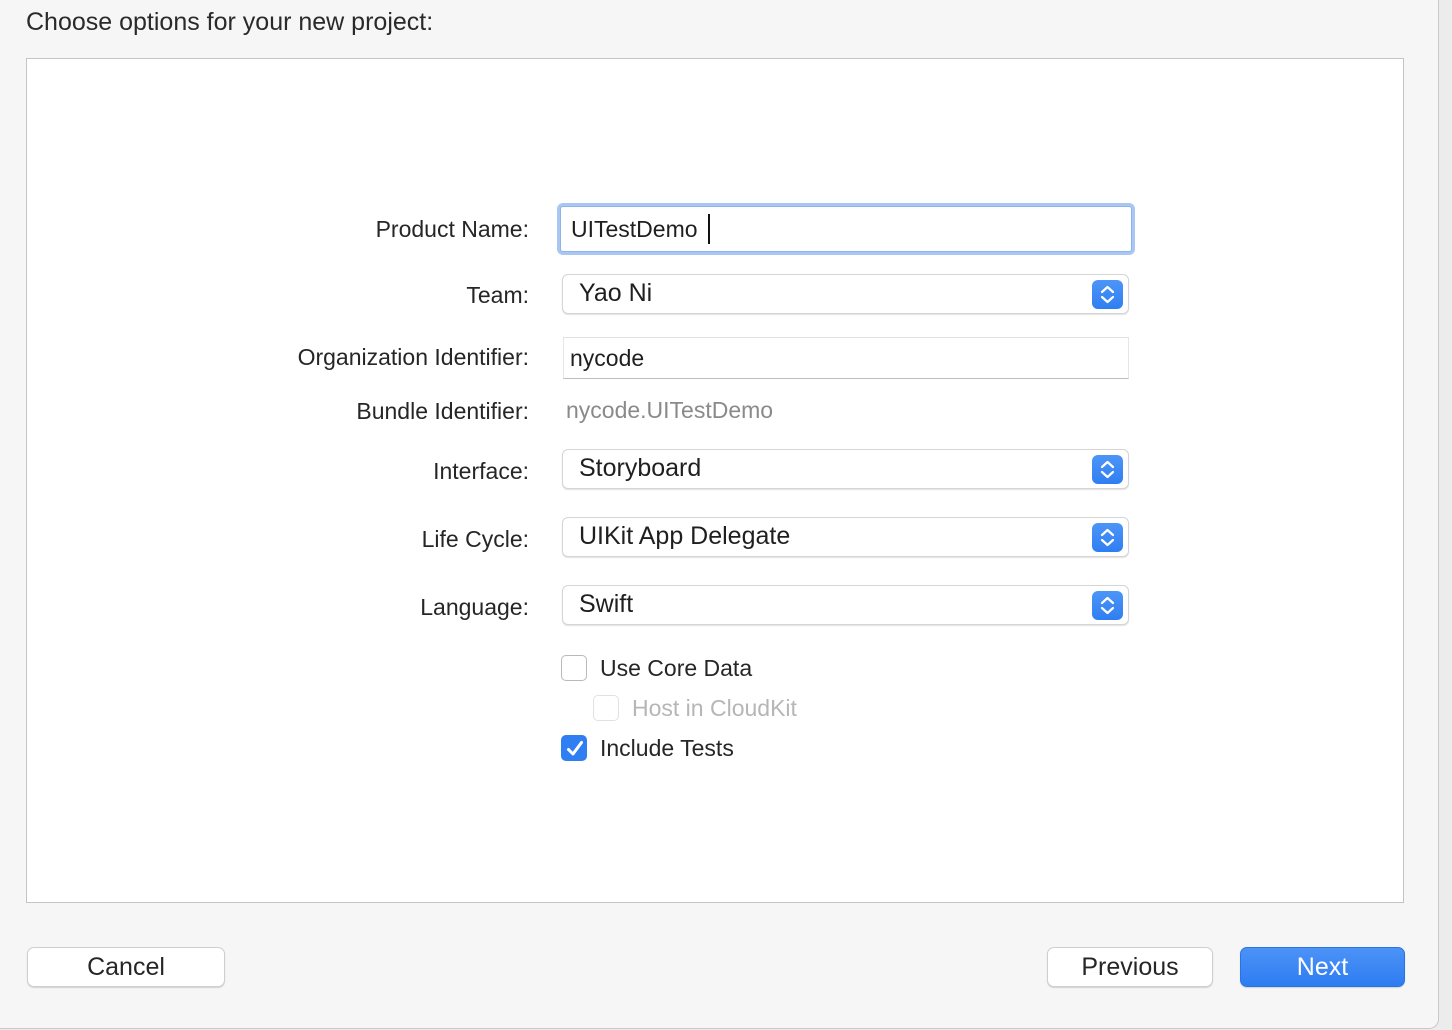 Image resolution: width=1452 pixels, height=1030 pixels. What do you see at coordinates (452, 229) in the screenshot?
I see `product-name-label: Product Name:` at bounding box center [452, 229].